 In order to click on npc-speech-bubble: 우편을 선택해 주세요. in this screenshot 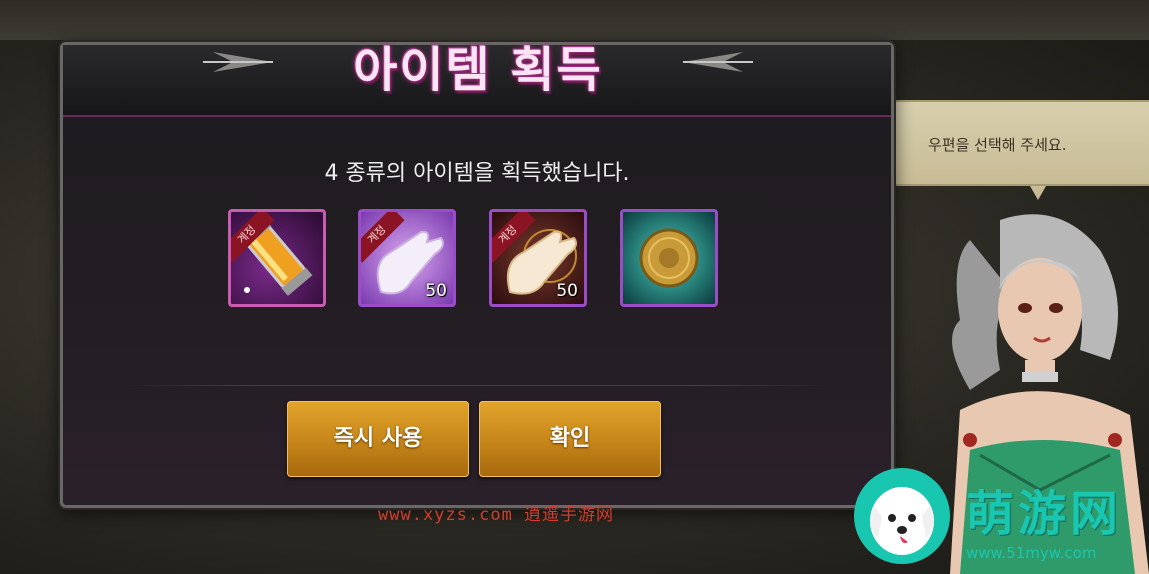, I will do `click(1018, 150)`.